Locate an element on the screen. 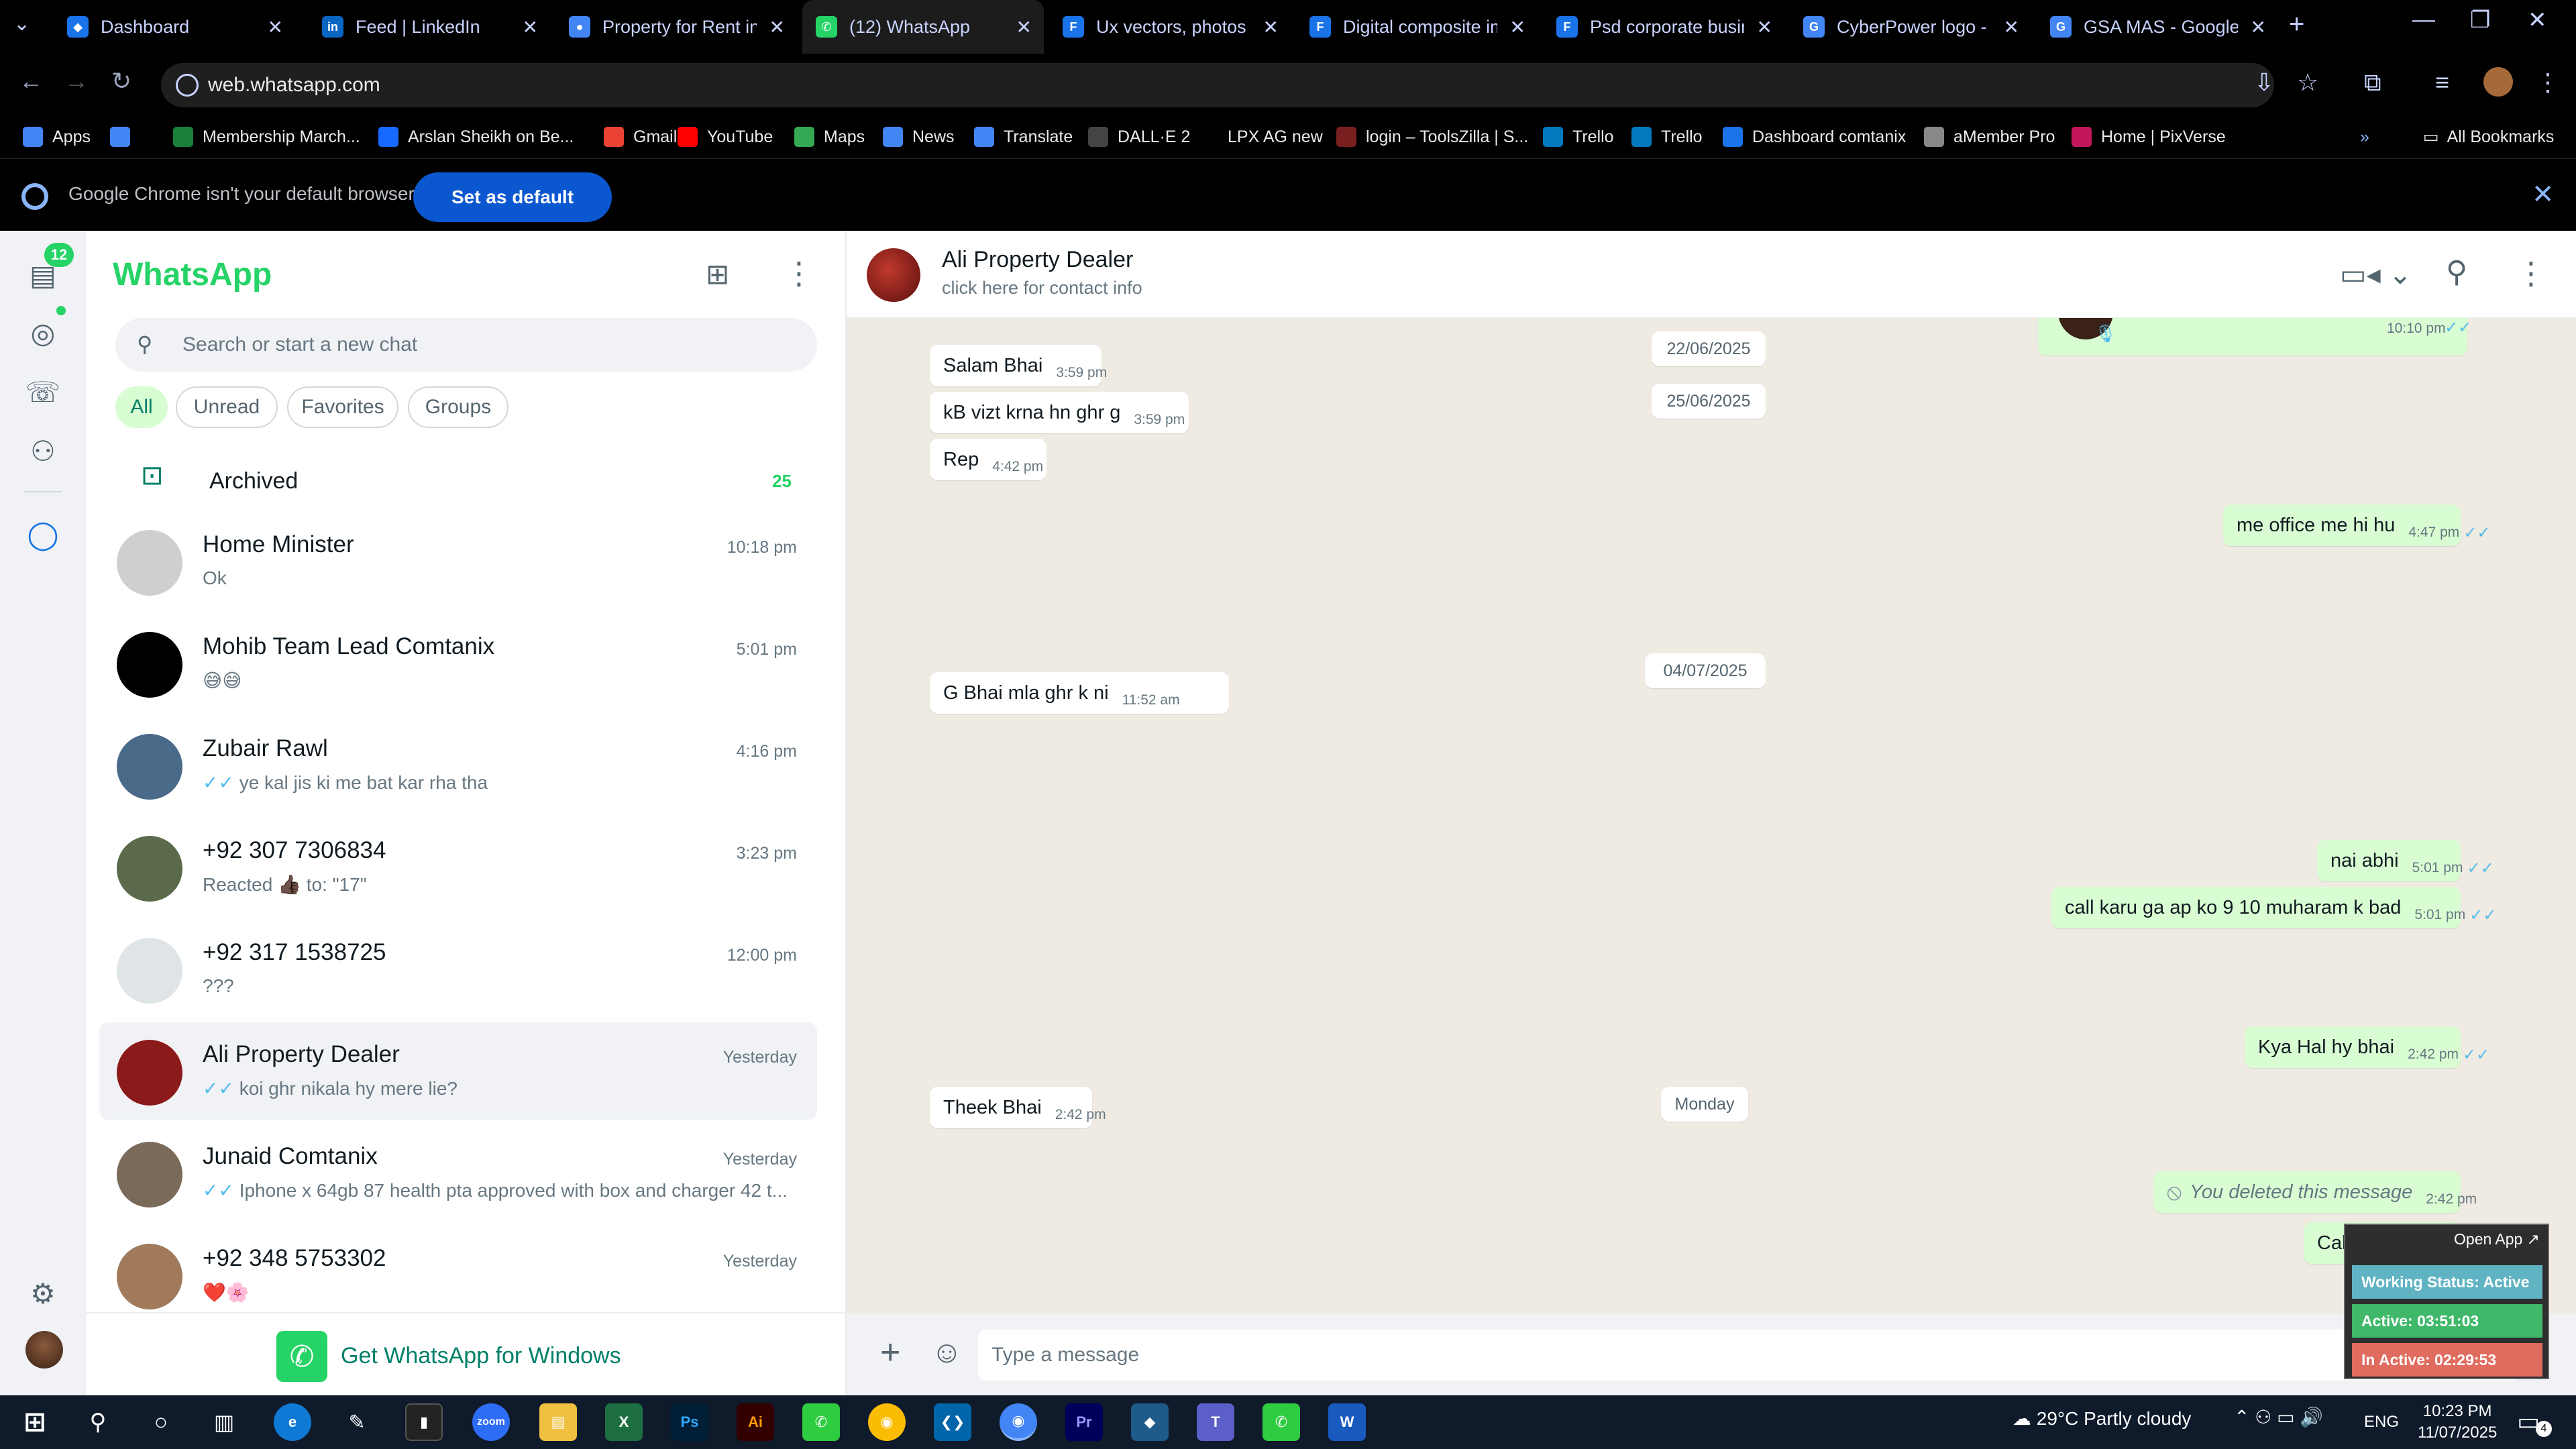  browser-tab: G CyberPower logo - G ✕ is located at coordinates (1910, 27).